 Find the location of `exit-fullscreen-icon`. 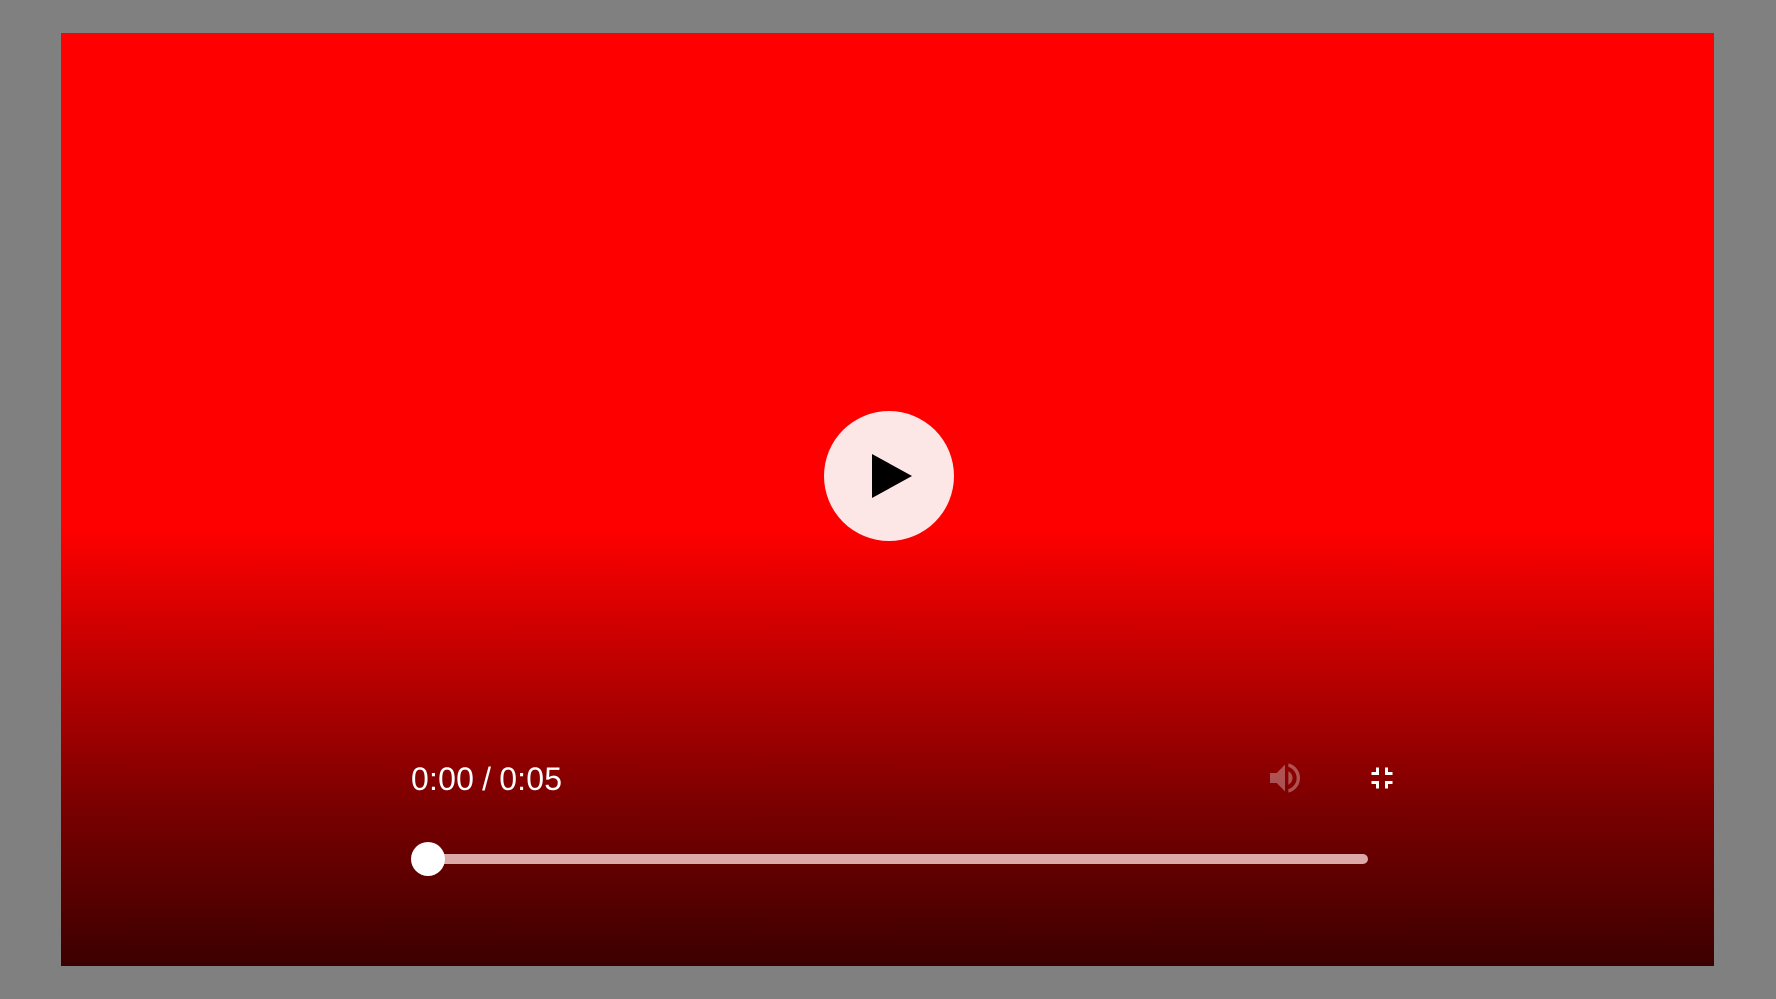

exit-fullscreen-icon is located at coordinates (1382, 778).